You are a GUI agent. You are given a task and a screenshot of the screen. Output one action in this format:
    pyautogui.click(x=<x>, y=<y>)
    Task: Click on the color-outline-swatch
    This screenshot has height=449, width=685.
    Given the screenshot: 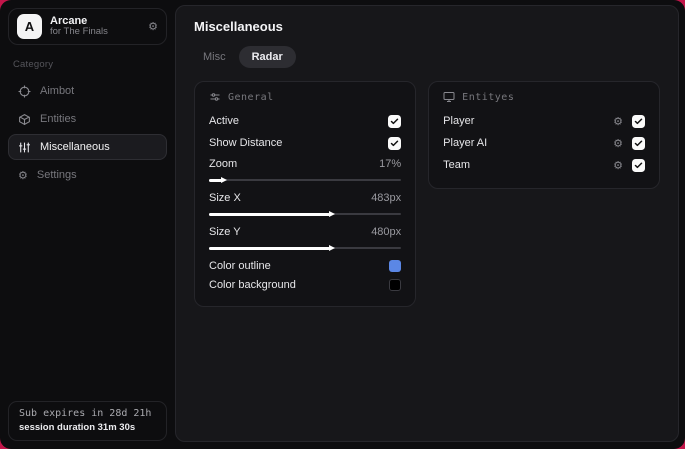 What is the action you would take?
    pyautogui.click(x=395, y=265)
    